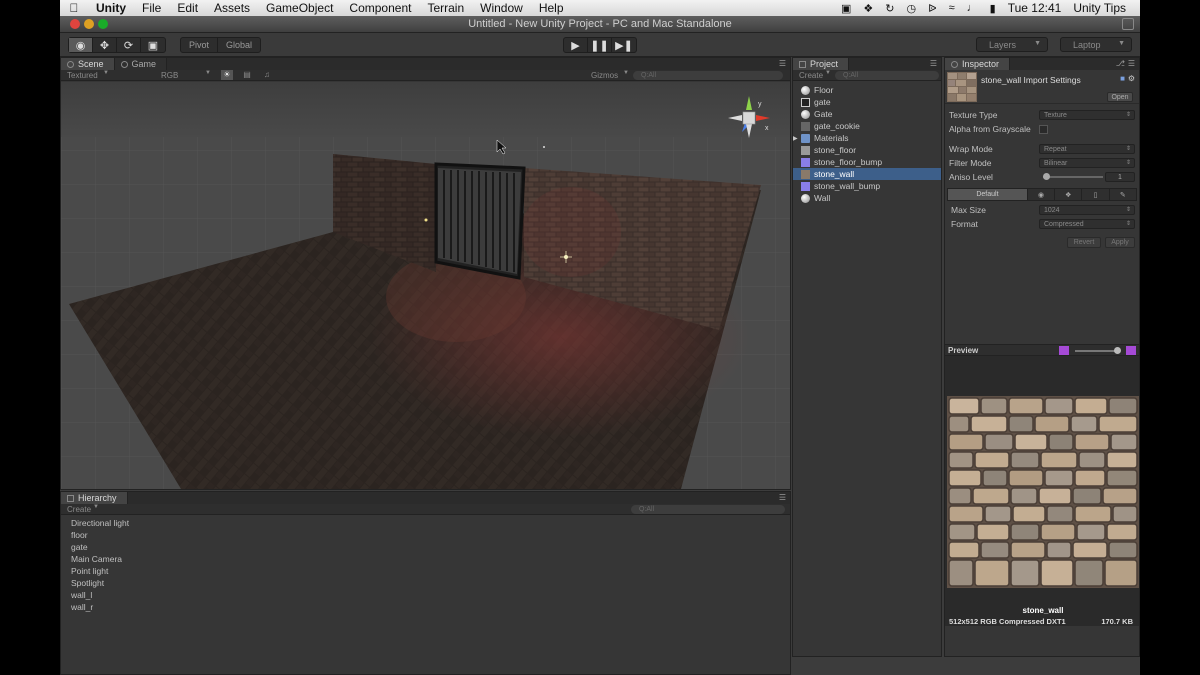  Describe the element at coordinates (978, 64) in the screenshot. I see `tab-inspector: Inspector` at that location.